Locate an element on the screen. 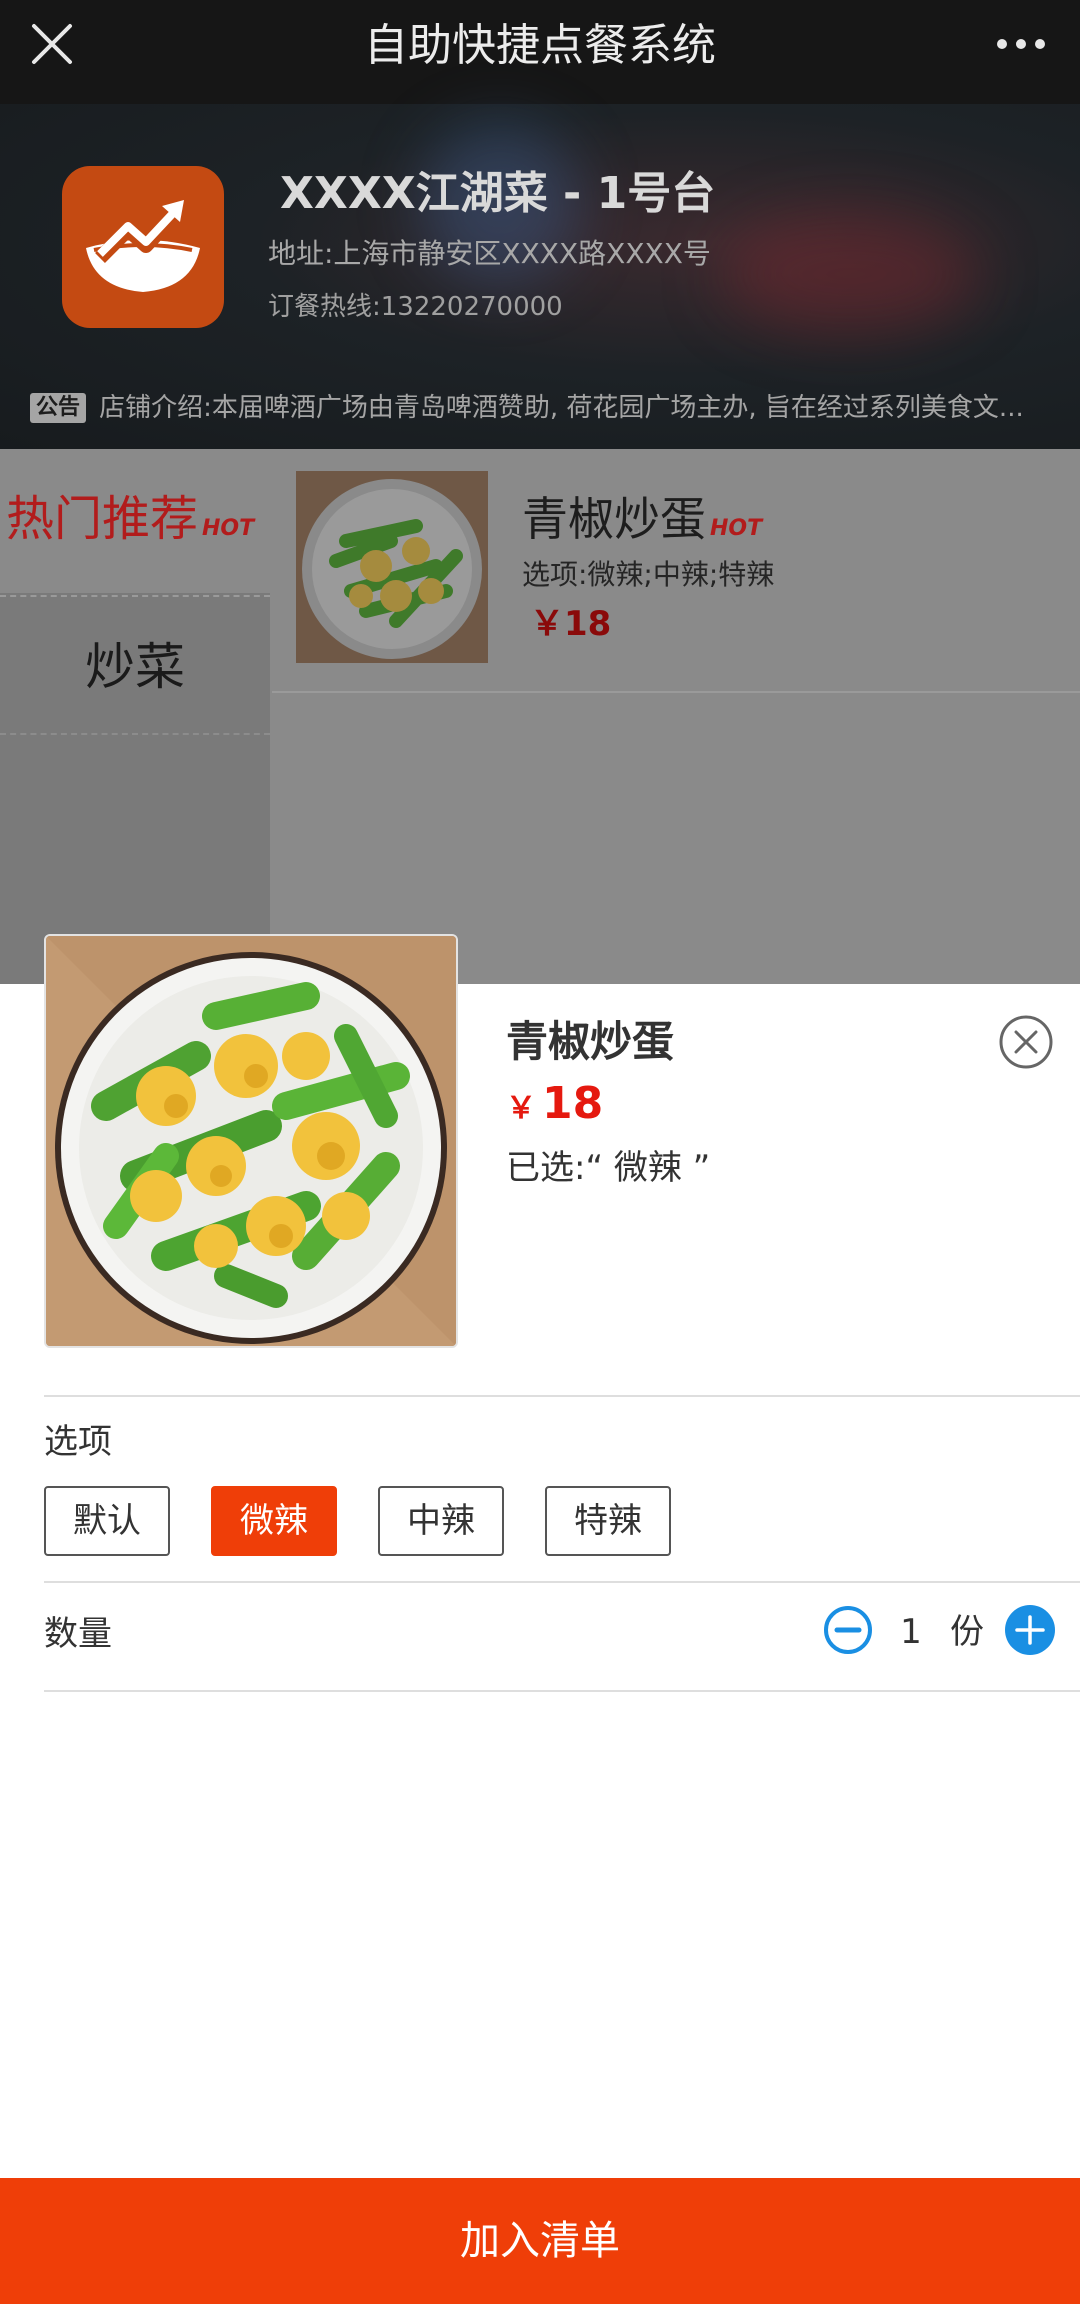  dish-row: 青椒炒蛋 HOT 选项:微辣;中辣;特辣 ￥18 is located at coordinates (676, 571).